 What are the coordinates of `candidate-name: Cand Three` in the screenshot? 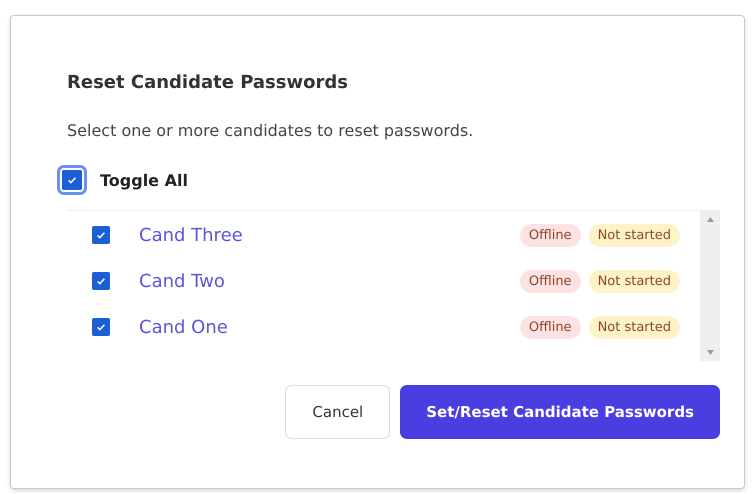 It's located at (325, 235).